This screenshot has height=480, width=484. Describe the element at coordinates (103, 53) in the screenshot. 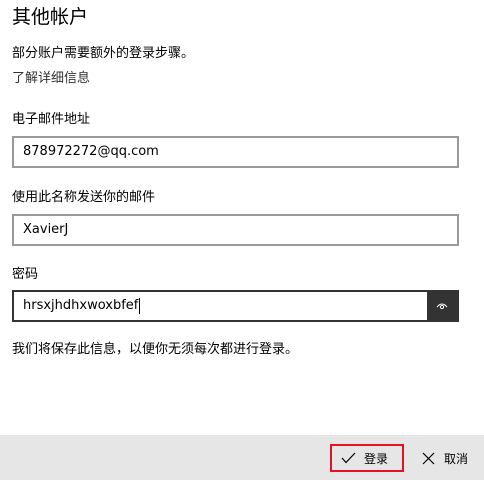

I see `dialog-description: 部分账户需要额外的登录步骤。` at that location.